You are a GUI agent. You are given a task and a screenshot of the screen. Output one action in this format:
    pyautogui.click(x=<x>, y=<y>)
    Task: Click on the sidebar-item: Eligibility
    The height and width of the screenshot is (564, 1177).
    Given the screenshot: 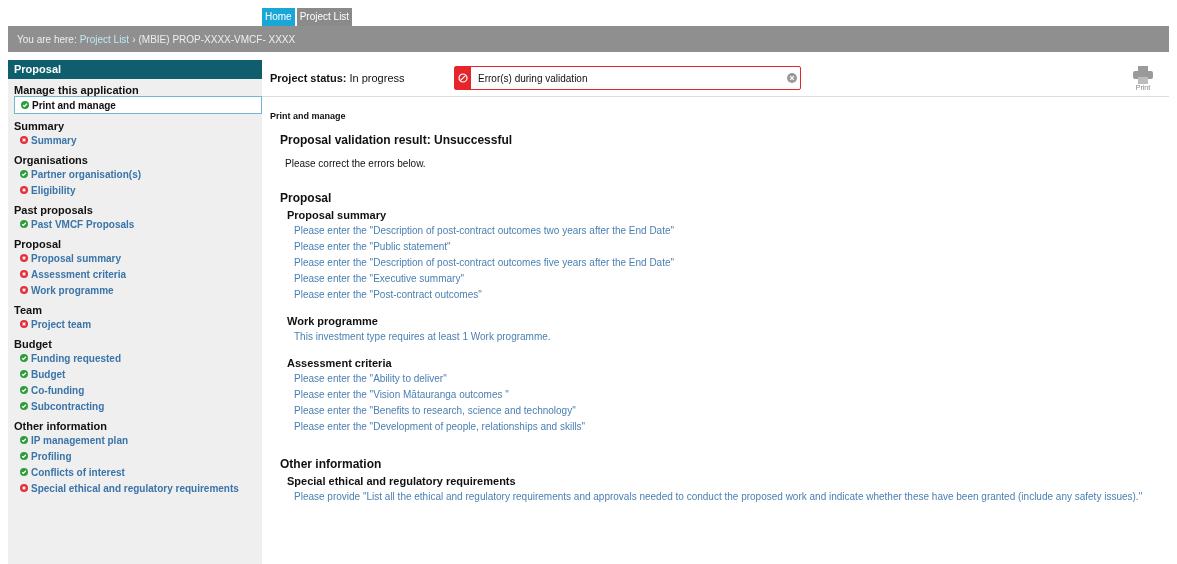 What is the action you would take?
    pyautogui.click(x=138, y=190)
    